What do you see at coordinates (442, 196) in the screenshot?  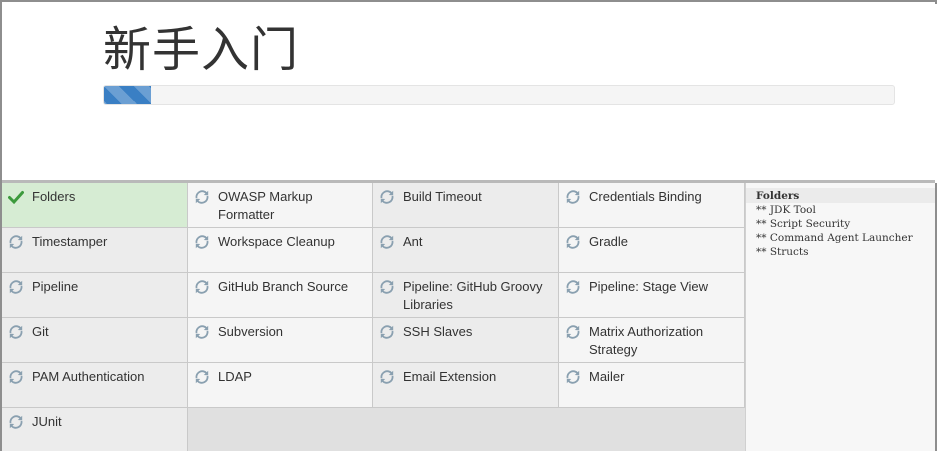 I see `plugin-label: Build Timeout` at bounding box center [442, 196].